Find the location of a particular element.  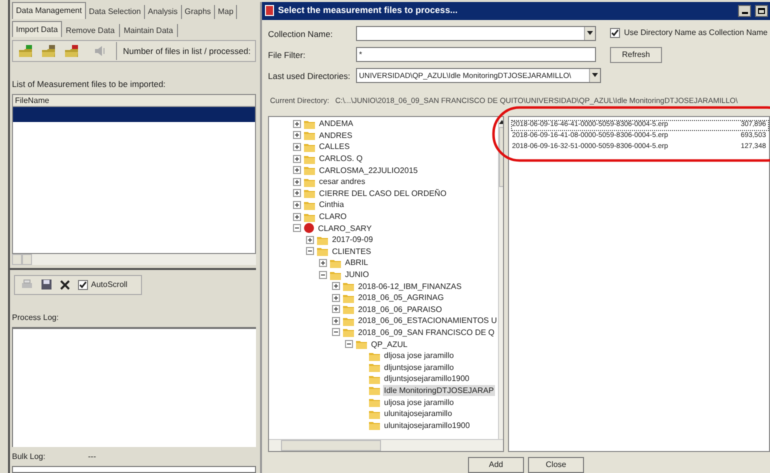

tree-item: CARLOS. Q is located at coordinates (341, 158).